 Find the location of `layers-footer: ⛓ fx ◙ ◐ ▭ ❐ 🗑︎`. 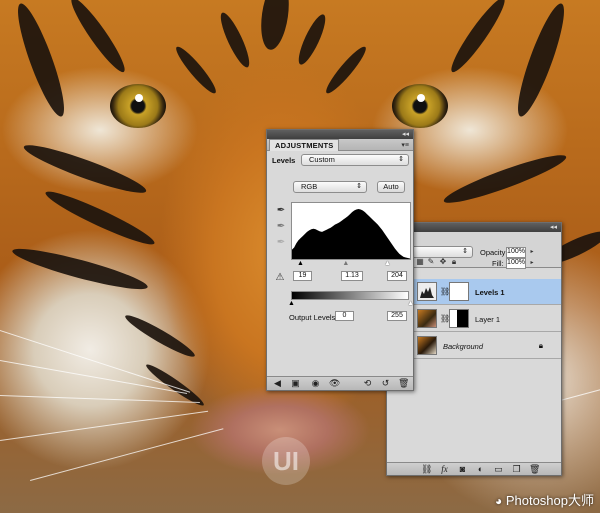

layers-footer: ⛓ fx ◙ ◐ ▭ ❐ 🗑︎ is located at coordinates (474, 468).